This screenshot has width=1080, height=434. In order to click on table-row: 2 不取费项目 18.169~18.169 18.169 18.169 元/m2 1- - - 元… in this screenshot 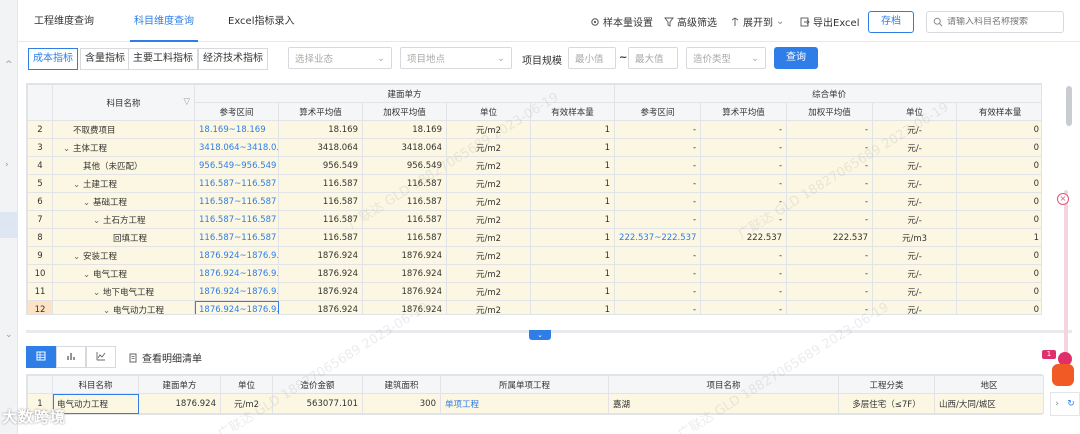, I will do `click(534, 129)`.